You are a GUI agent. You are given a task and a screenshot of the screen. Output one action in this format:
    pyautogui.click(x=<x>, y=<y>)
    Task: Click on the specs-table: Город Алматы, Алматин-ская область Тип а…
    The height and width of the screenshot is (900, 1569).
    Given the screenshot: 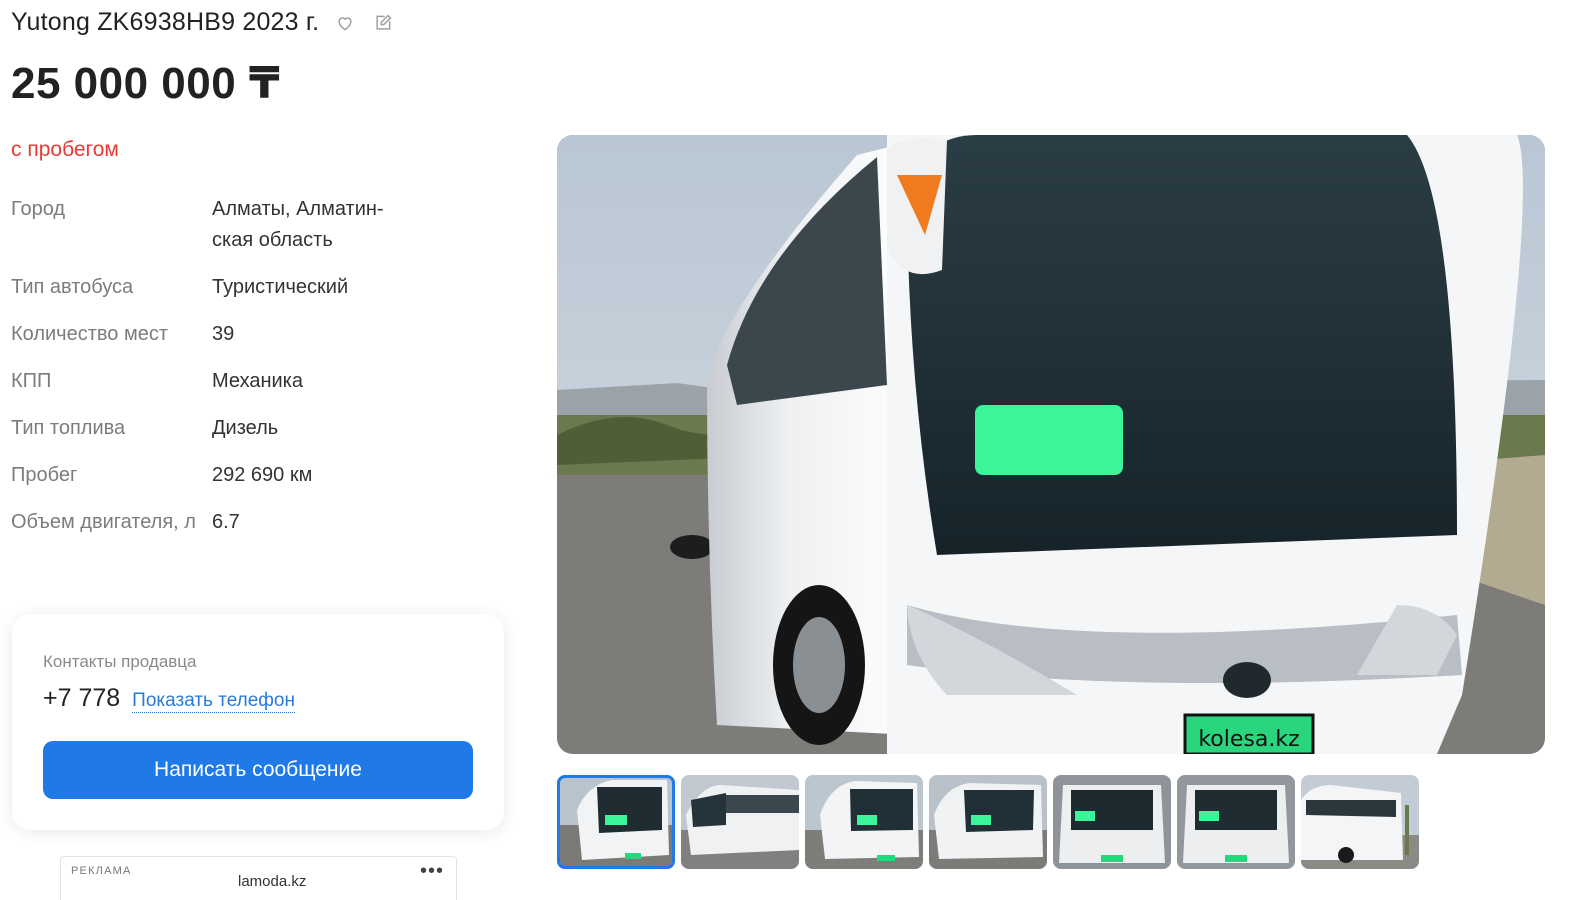 What is the action you would take?
    pyautogui.click(x=221, y=374)
    